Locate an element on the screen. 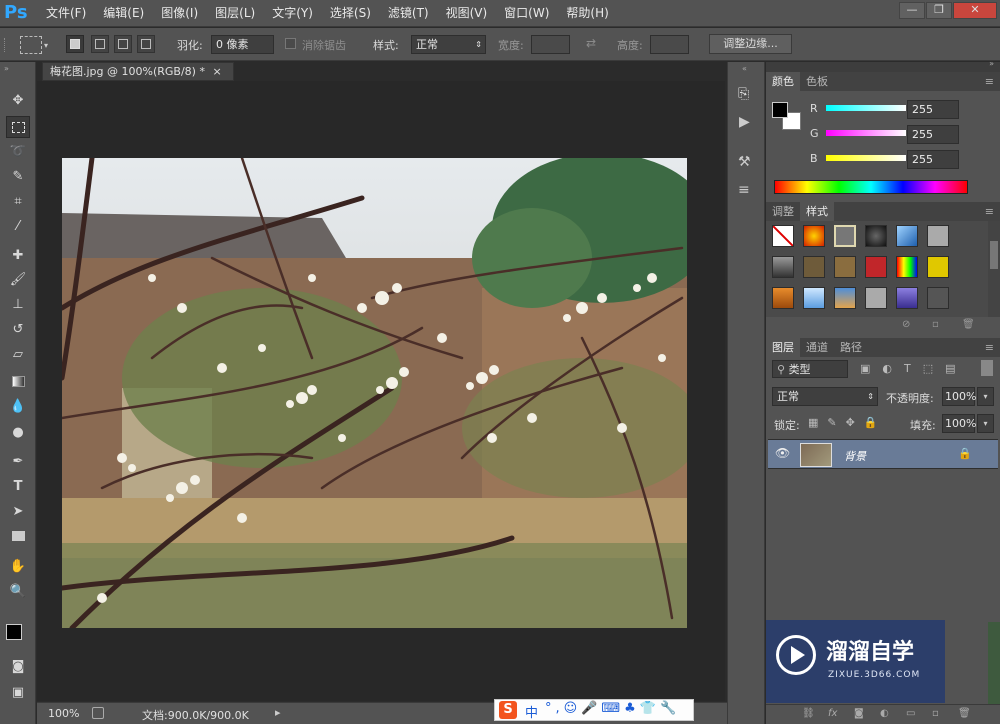 Image resolution: width=1000 pixels, height=724 pixels. color-spectrum-ramp is located at coordinates (871, 187).